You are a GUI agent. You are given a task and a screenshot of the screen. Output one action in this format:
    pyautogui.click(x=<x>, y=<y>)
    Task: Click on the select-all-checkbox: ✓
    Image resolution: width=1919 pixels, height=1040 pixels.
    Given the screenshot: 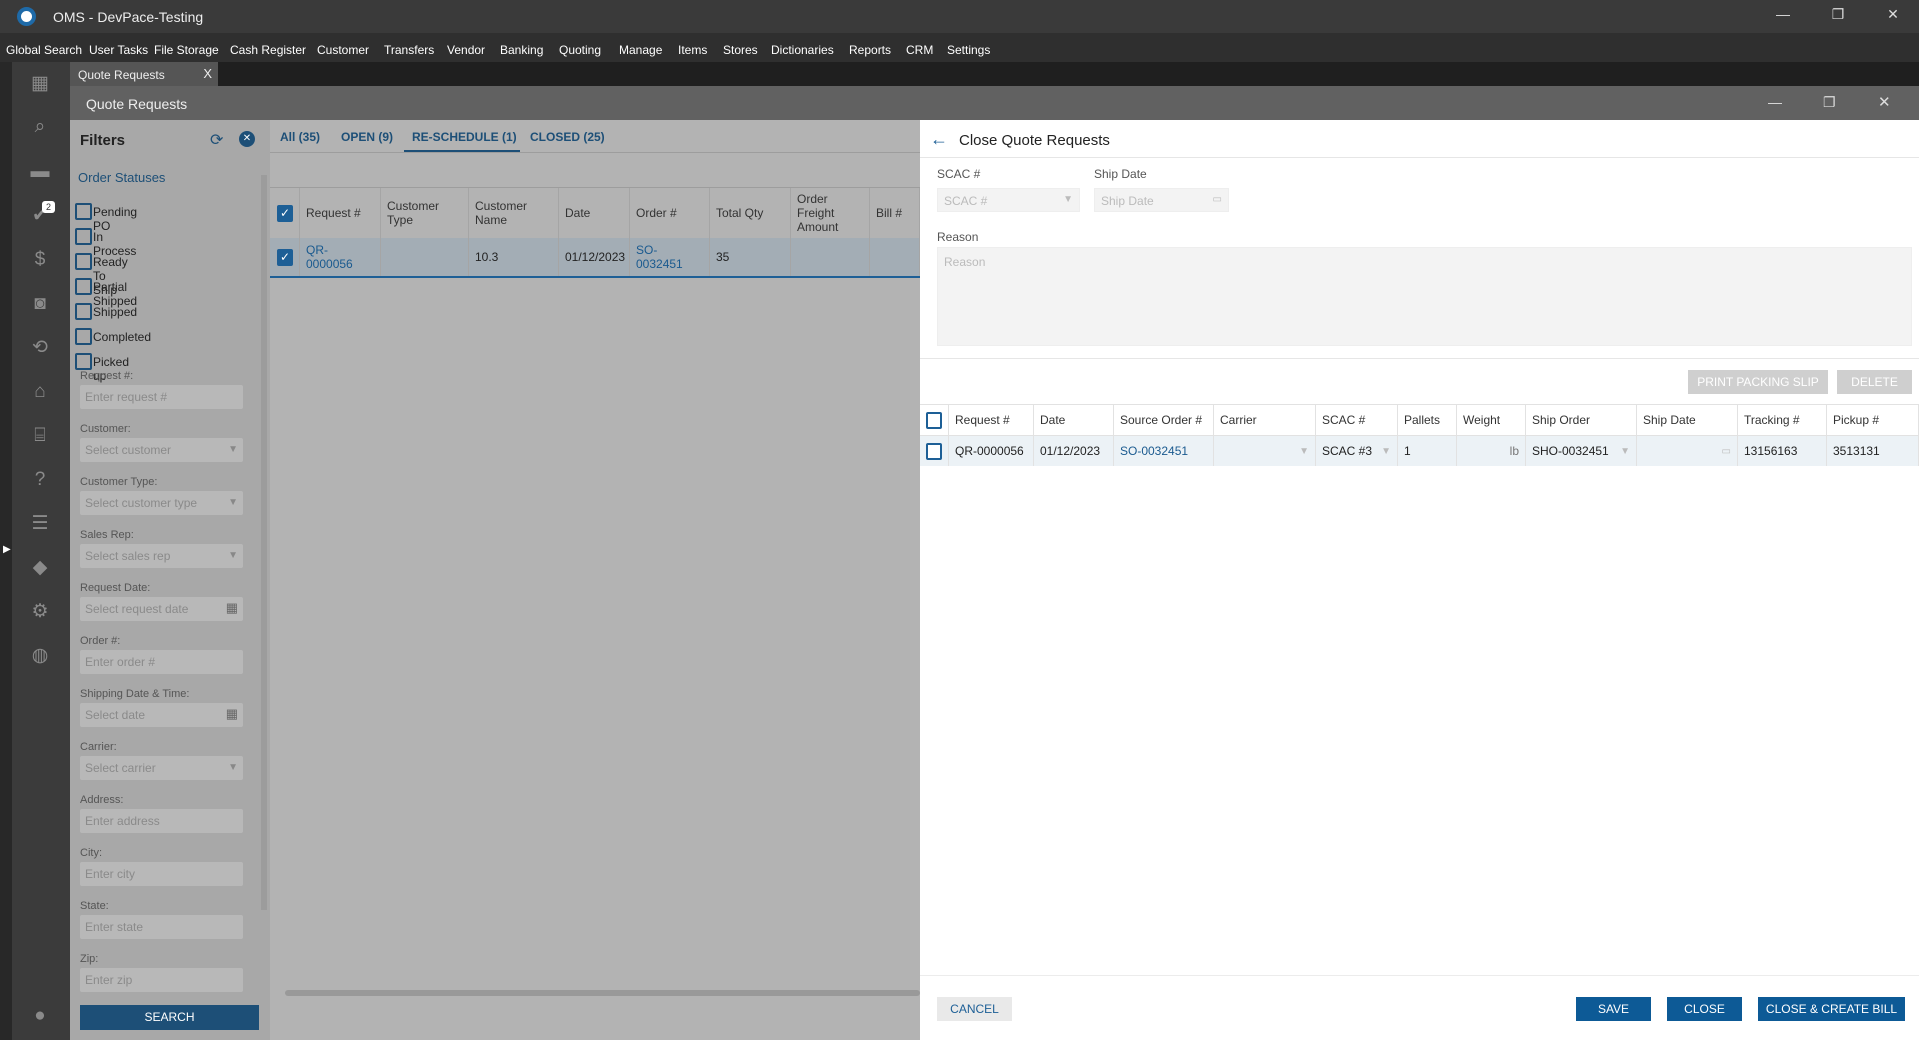 What is the action you would take?
    pyautogui.click(x=285, y=213)
    